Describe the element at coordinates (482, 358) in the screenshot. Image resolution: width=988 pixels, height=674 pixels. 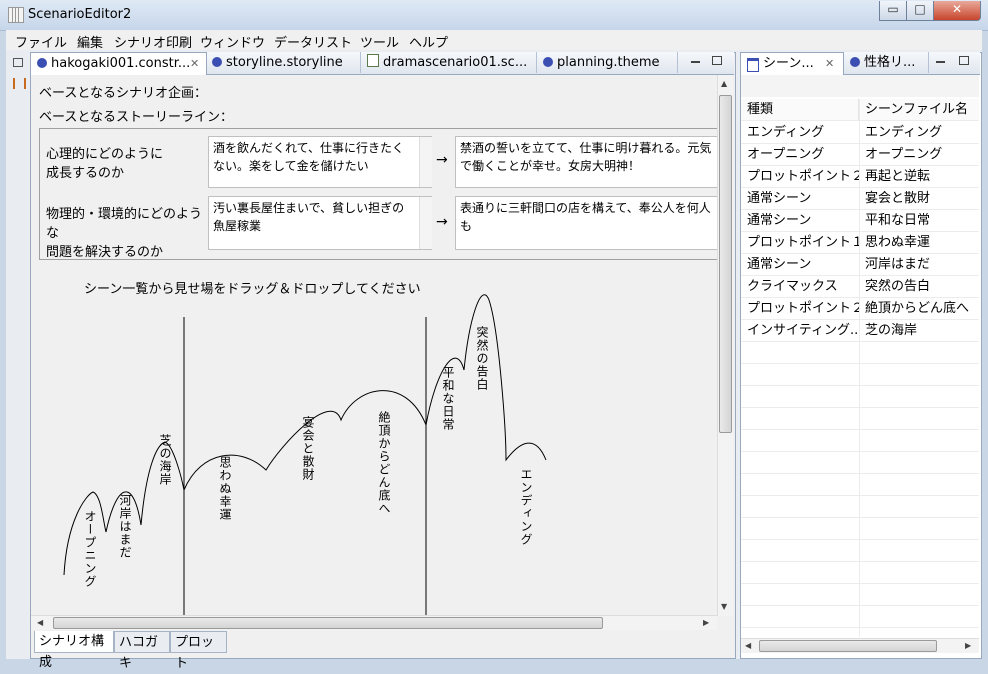
I see `scene-label: 突然の告白` at that location.